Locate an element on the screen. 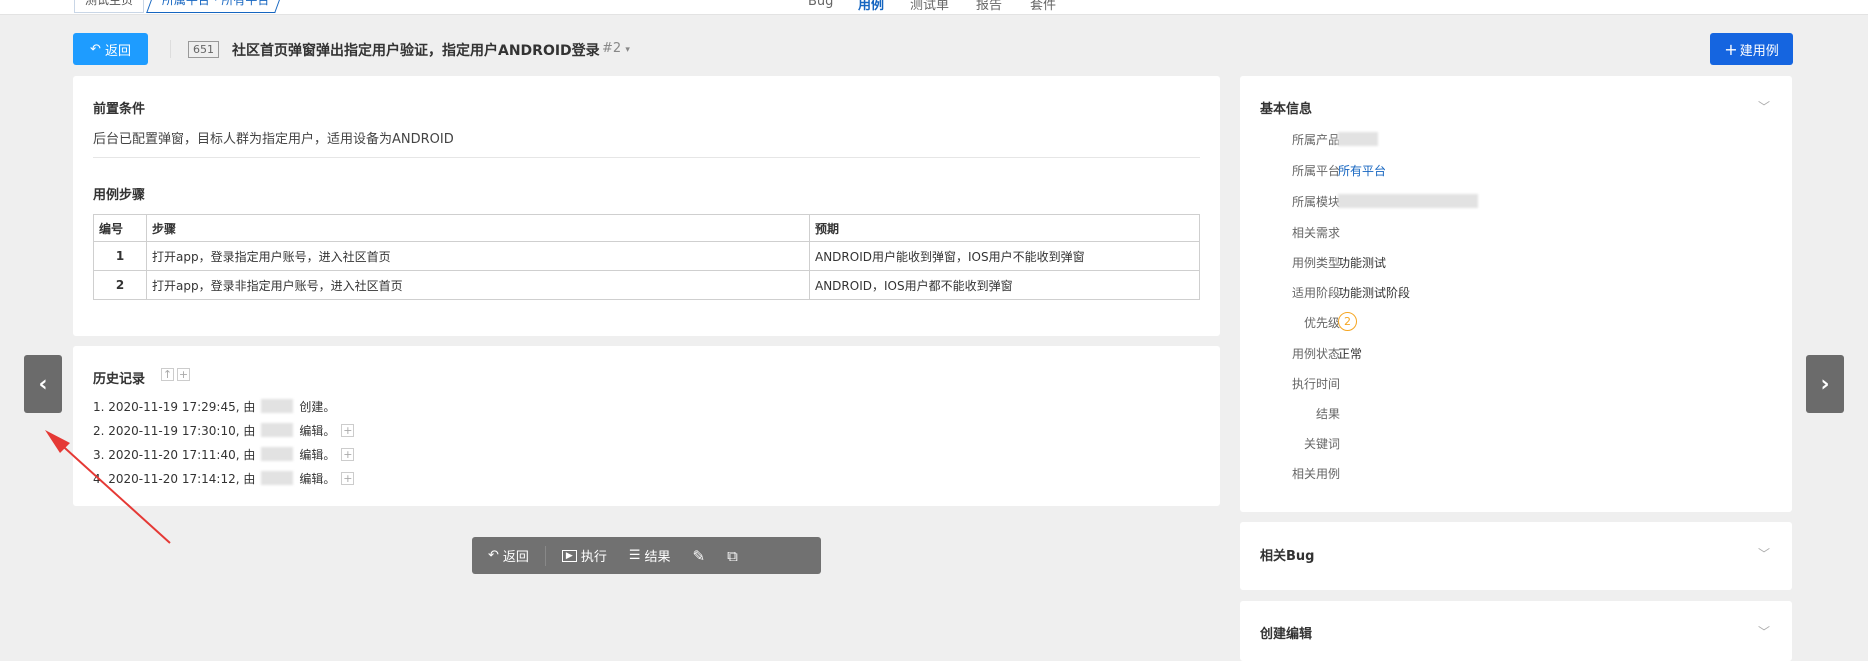 The image size is (1868, 661). run-button: ▶ 执行 is located at coordinates (584, 555).